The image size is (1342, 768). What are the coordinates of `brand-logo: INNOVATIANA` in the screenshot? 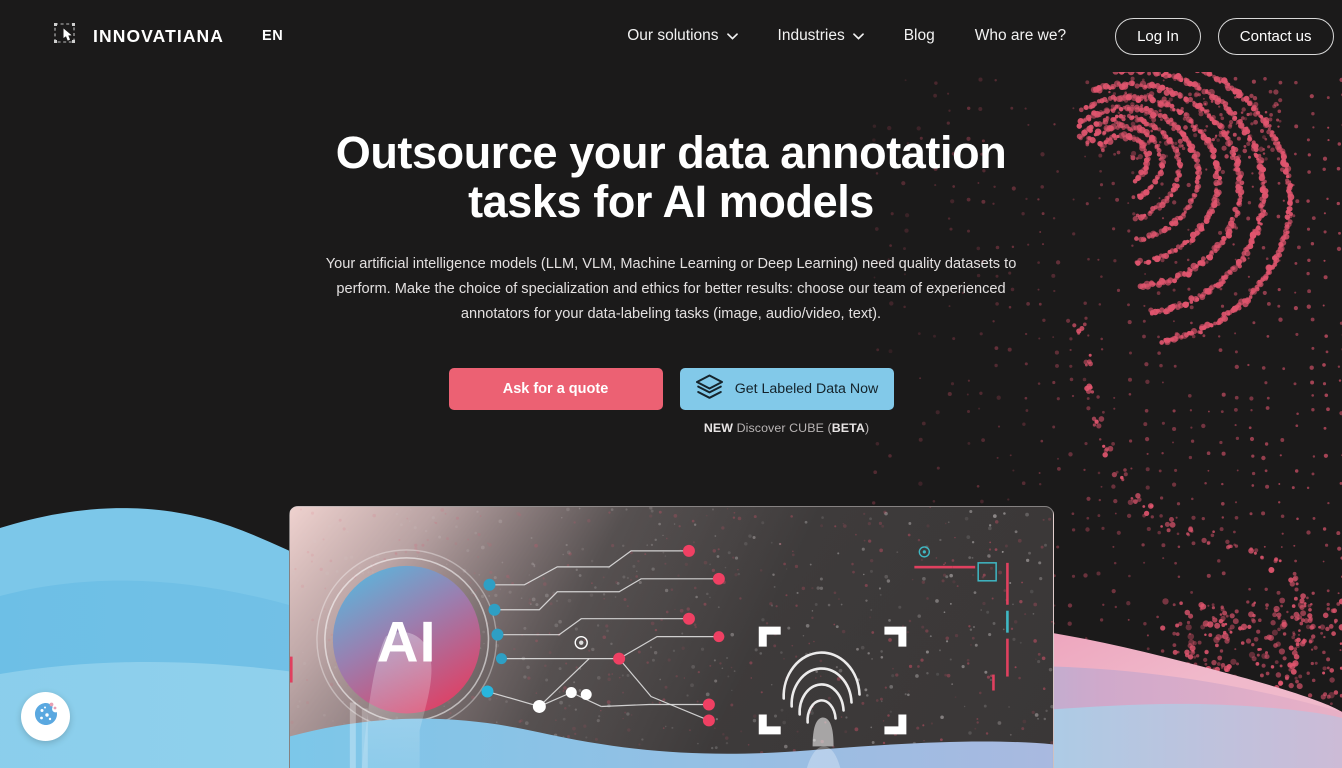 It's located at (139, 36).